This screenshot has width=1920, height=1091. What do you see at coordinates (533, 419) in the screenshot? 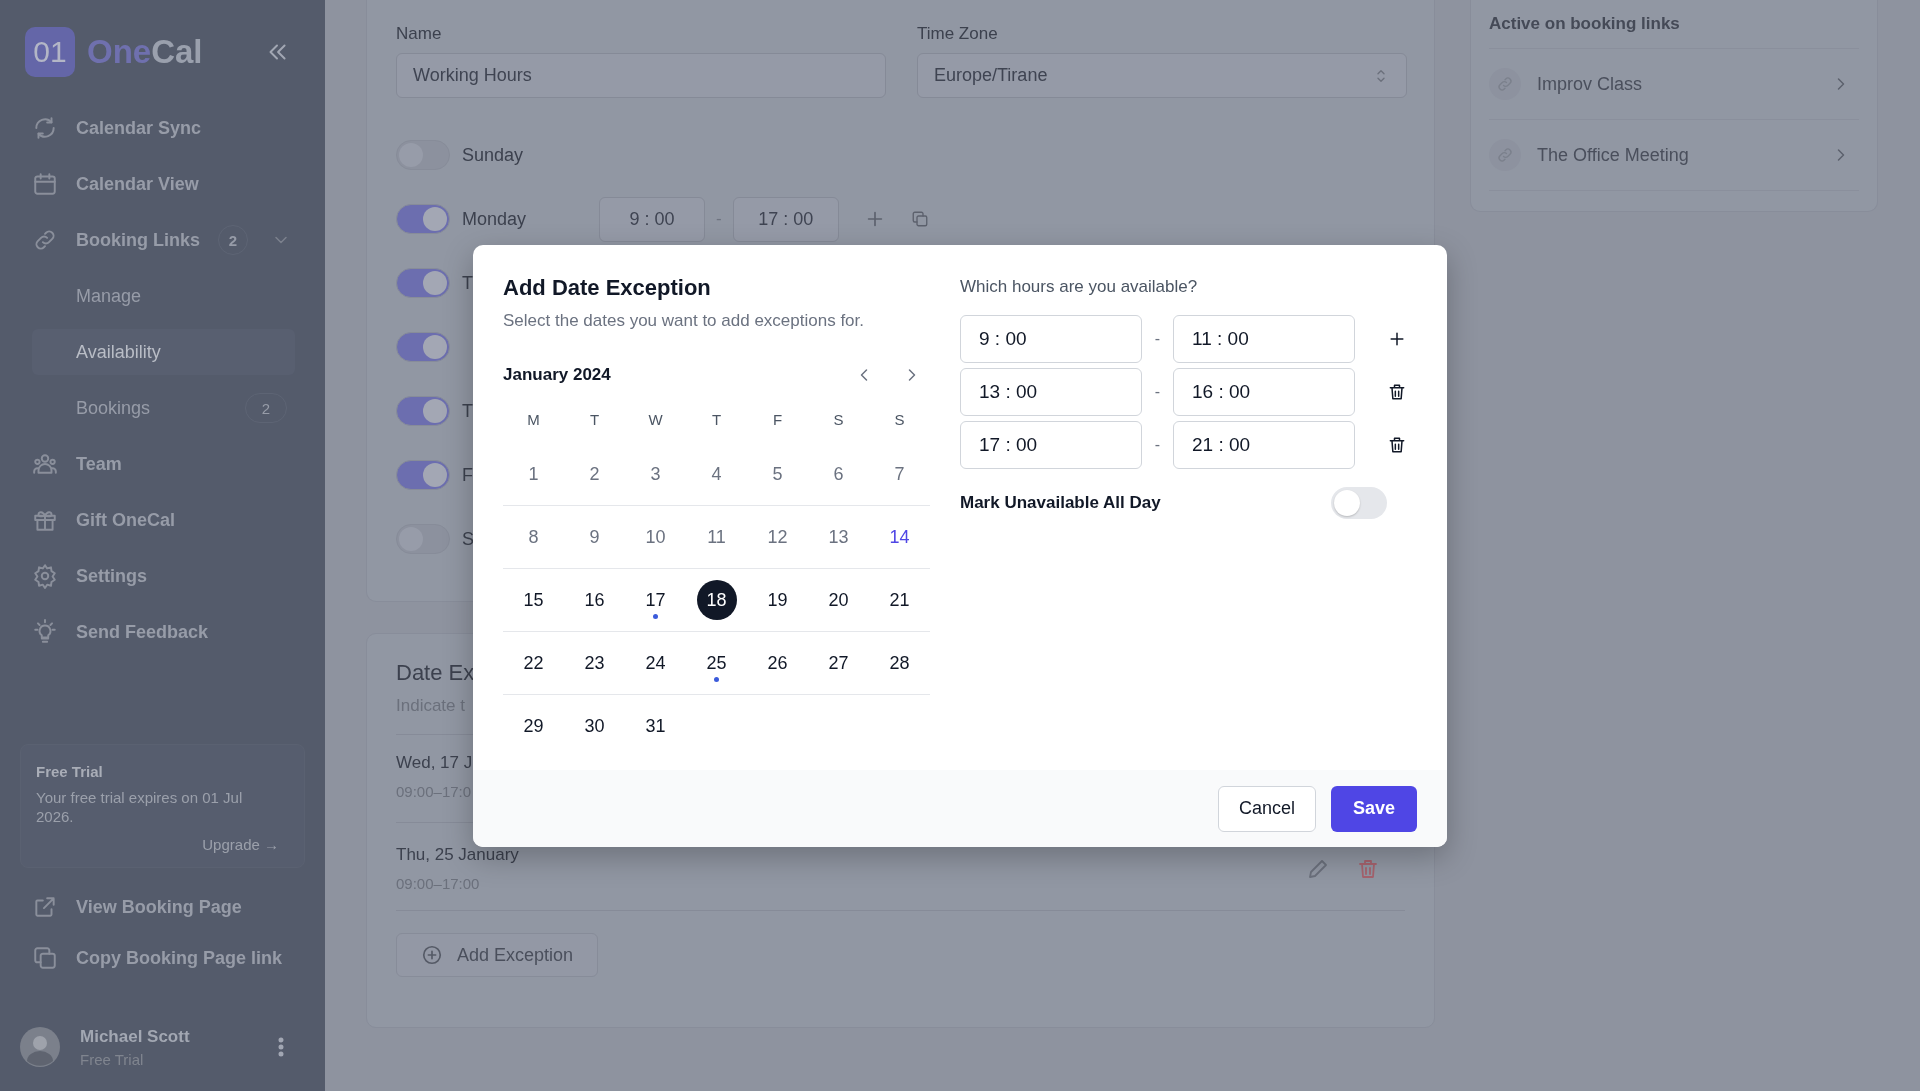
I see `weekday-label: M` at bounding box center [533, 419].